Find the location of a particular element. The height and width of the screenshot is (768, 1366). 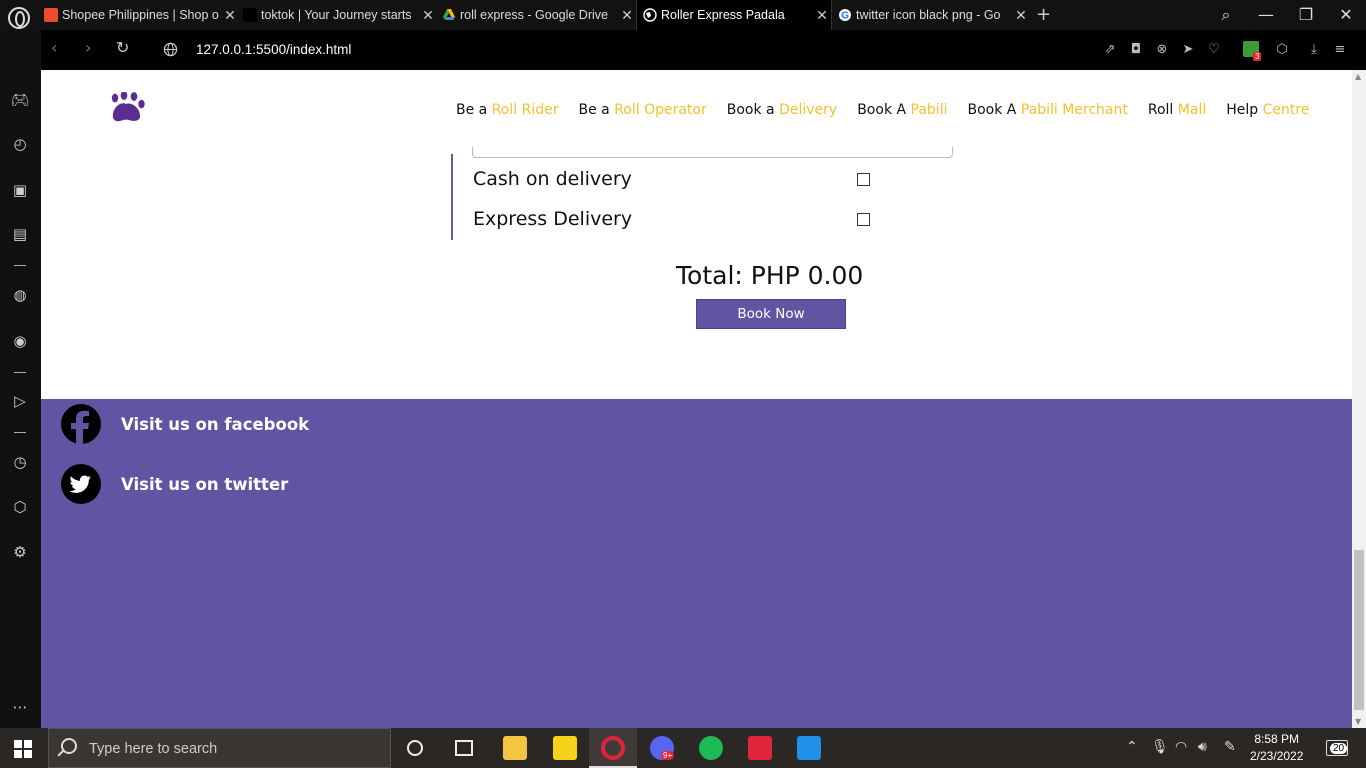

nav-prefix: Help is located at coordinates (1244, 110).